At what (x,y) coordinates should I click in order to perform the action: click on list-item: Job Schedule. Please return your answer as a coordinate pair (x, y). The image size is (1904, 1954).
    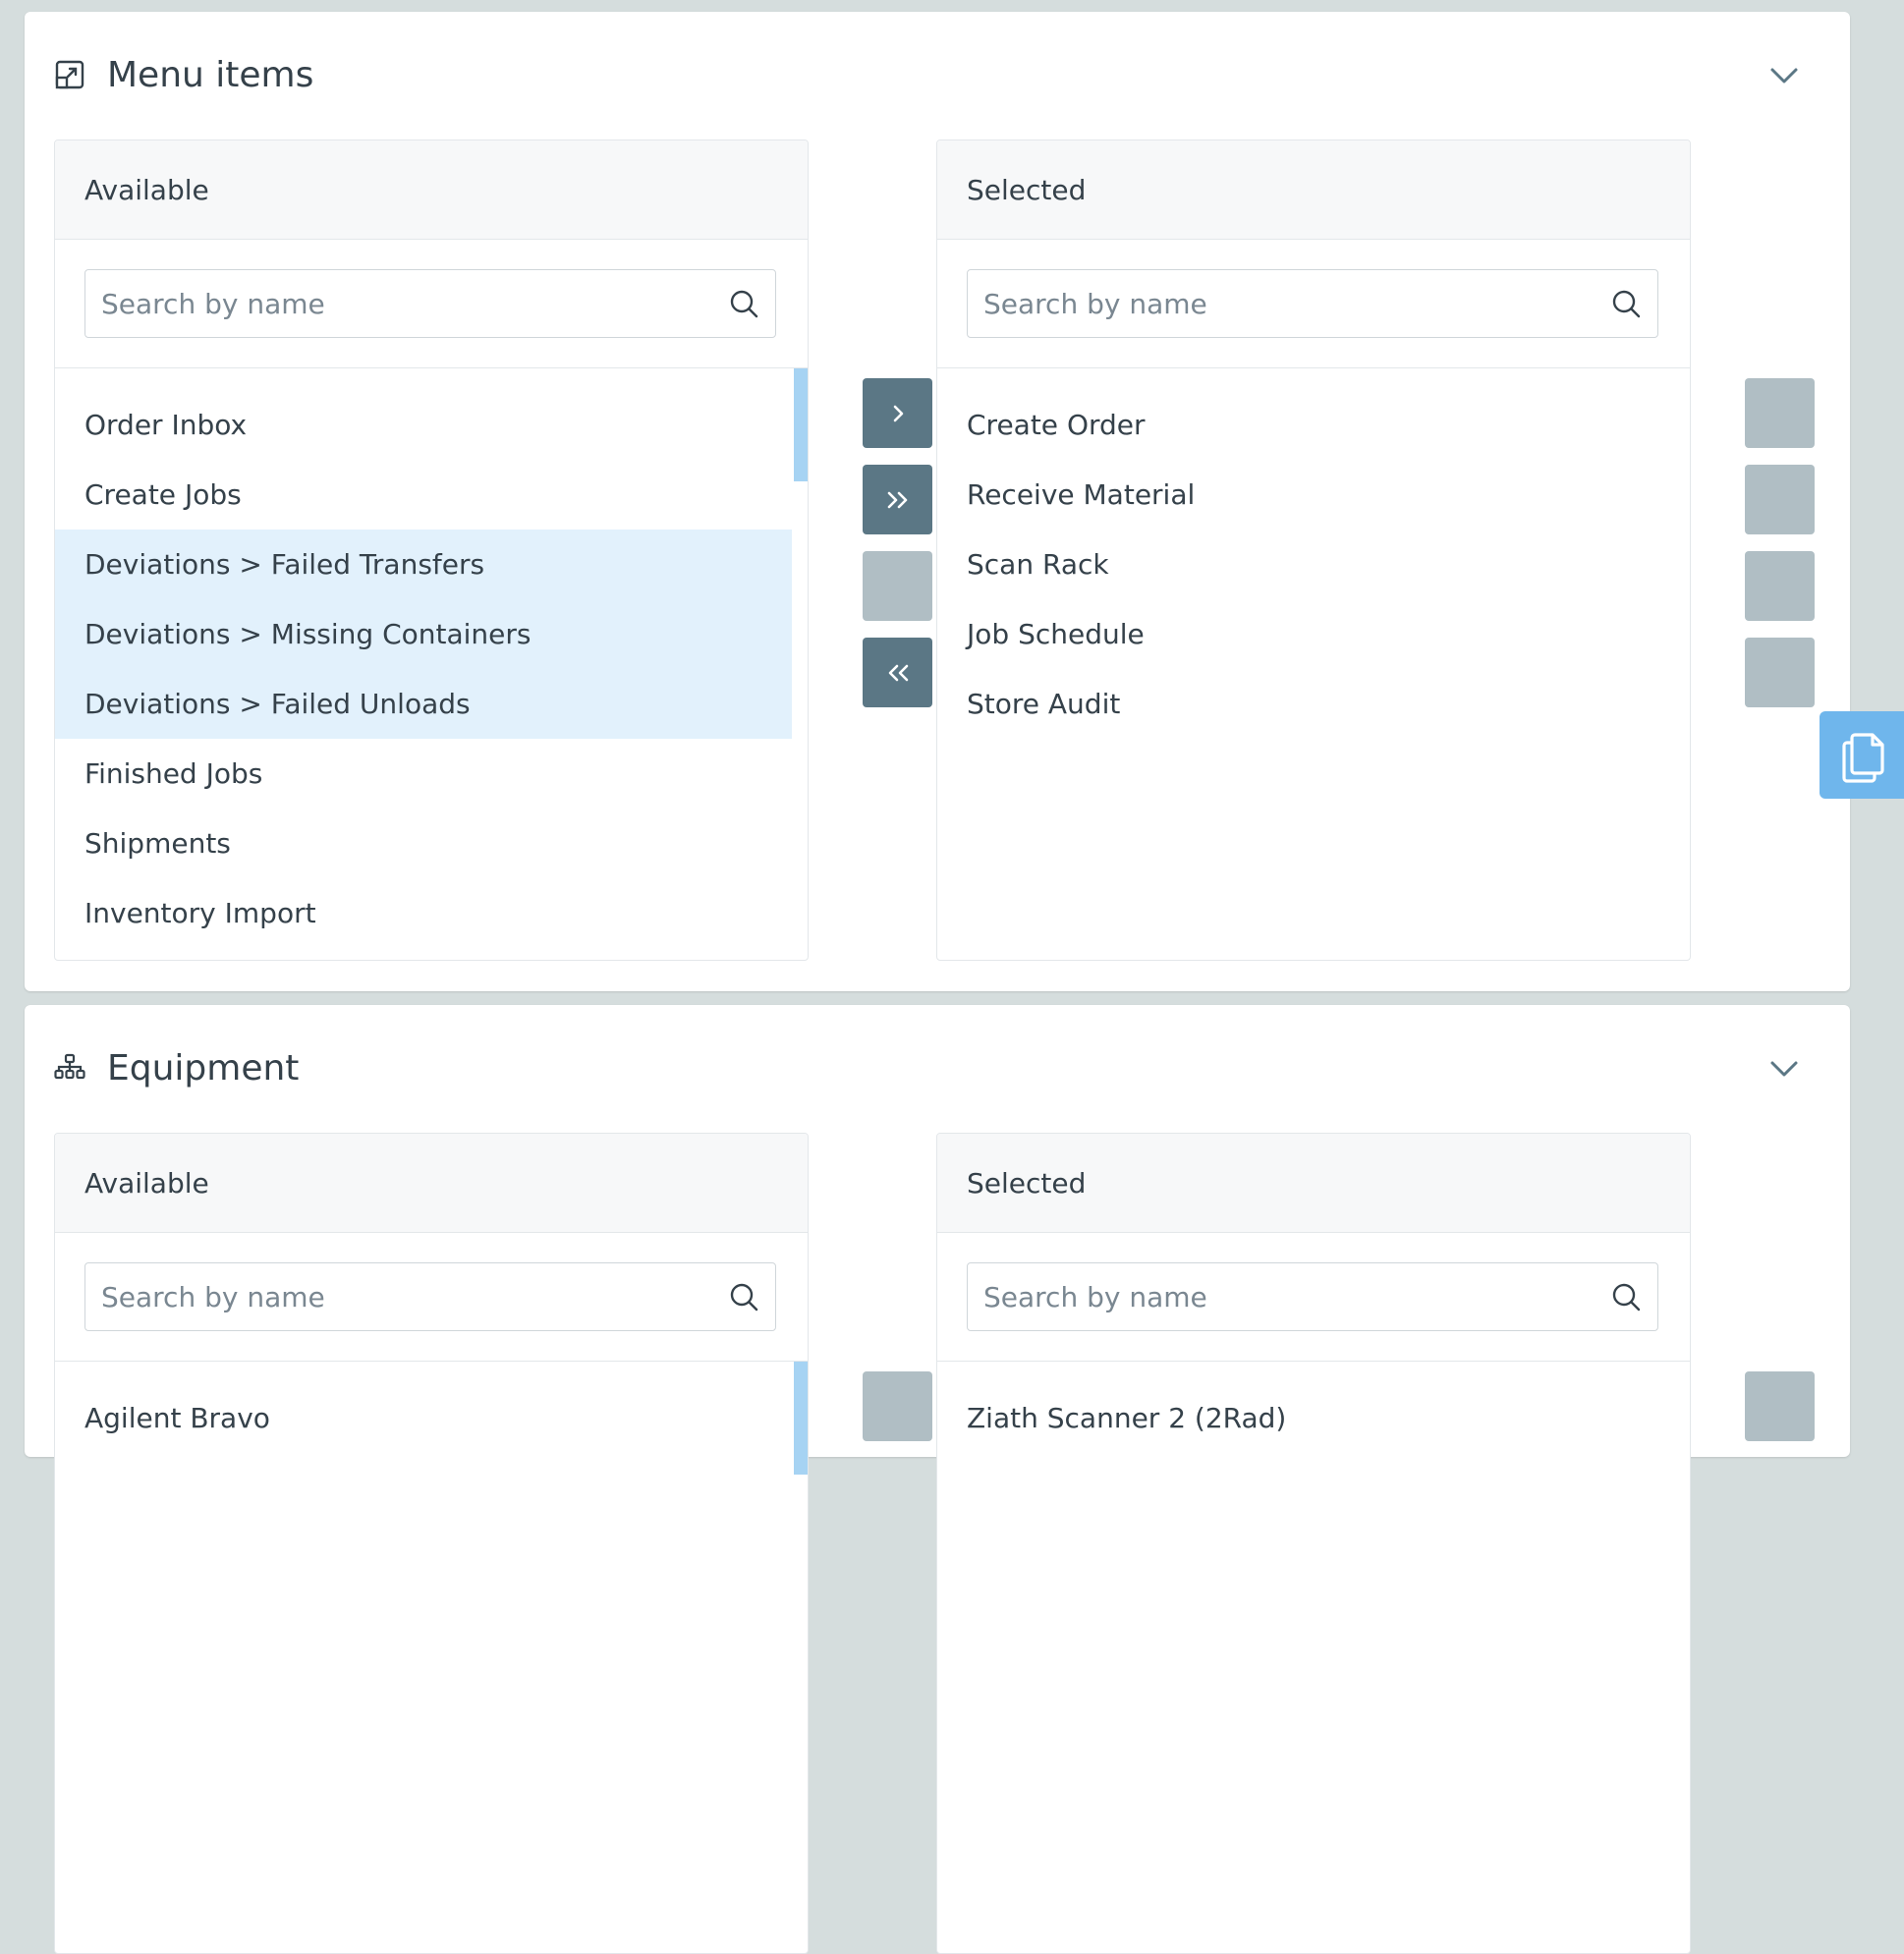
    Looking at the image, I should click on (1313, 634).